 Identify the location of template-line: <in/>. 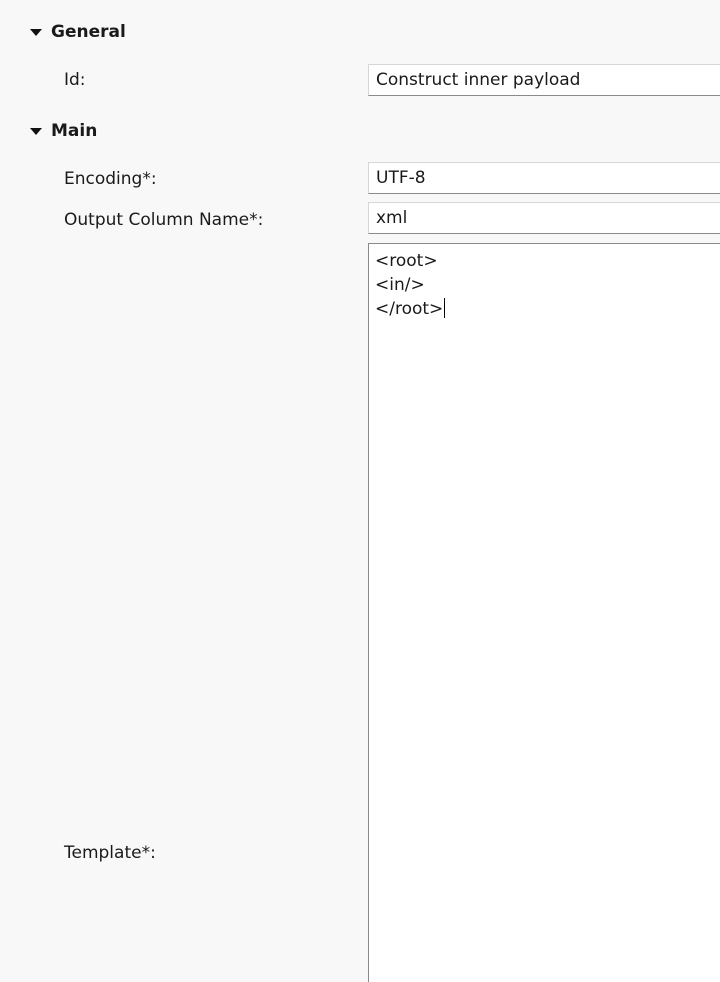
(400, 285).